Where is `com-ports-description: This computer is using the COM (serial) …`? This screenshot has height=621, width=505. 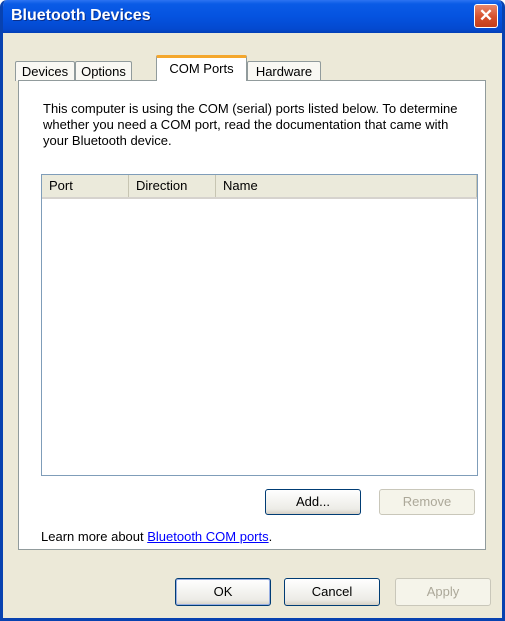
com-ports-description: This computer is using the COM (serial) … is located at coordinates (250, 124).